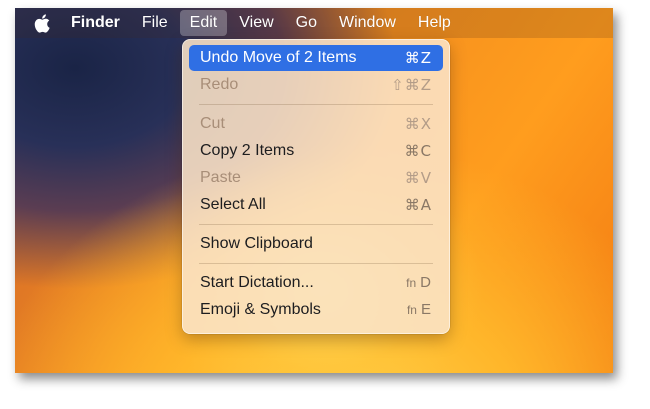  I want to click on menu-item-shortcut: ⌘A, so click(418, 205).